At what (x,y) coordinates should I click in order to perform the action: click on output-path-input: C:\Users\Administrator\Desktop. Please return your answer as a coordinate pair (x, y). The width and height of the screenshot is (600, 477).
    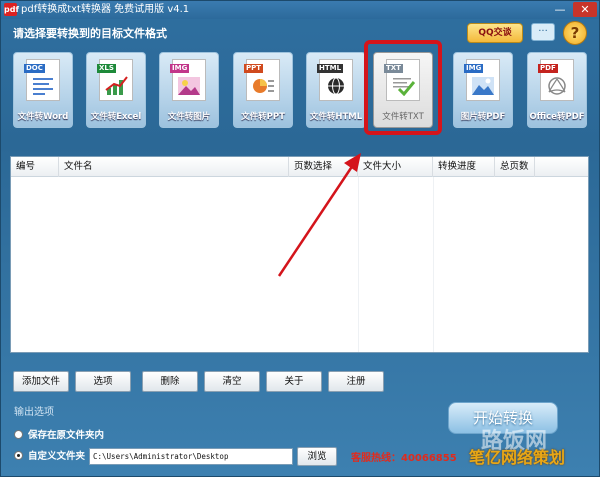
    Looking at the image, I should click on (191, 456).